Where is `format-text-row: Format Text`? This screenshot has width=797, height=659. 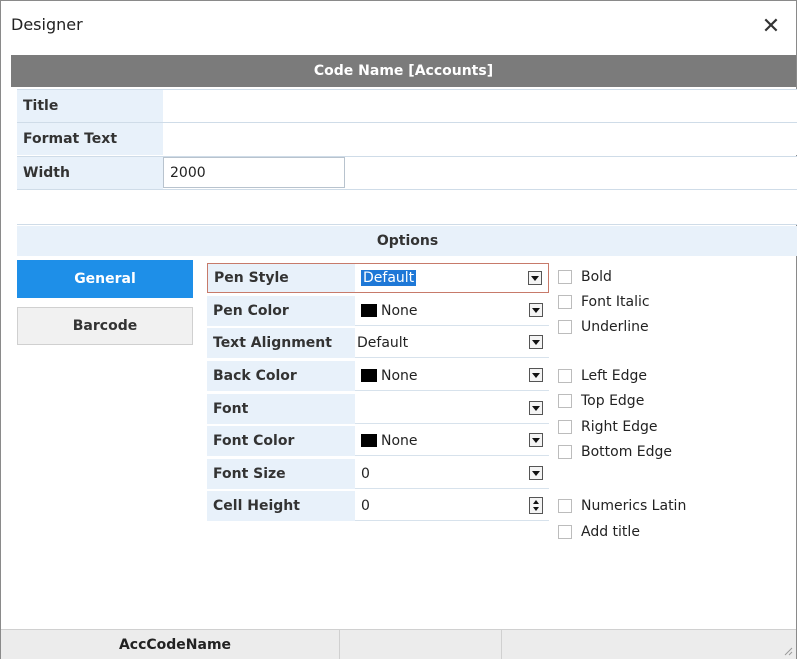
format-text-row: Format Text is located at coordinates (407, 138).